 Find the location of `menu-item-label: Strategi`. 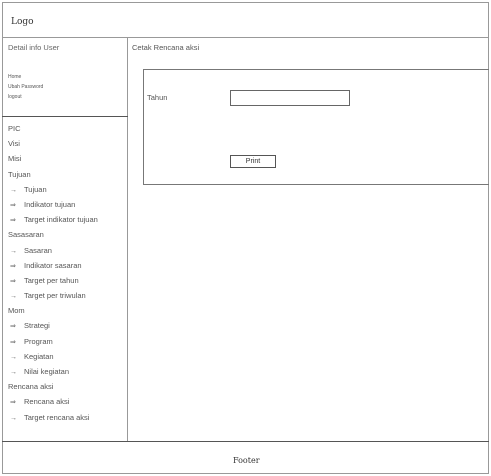

menu-item-label: Strategi is located at coordinates (37, 326).